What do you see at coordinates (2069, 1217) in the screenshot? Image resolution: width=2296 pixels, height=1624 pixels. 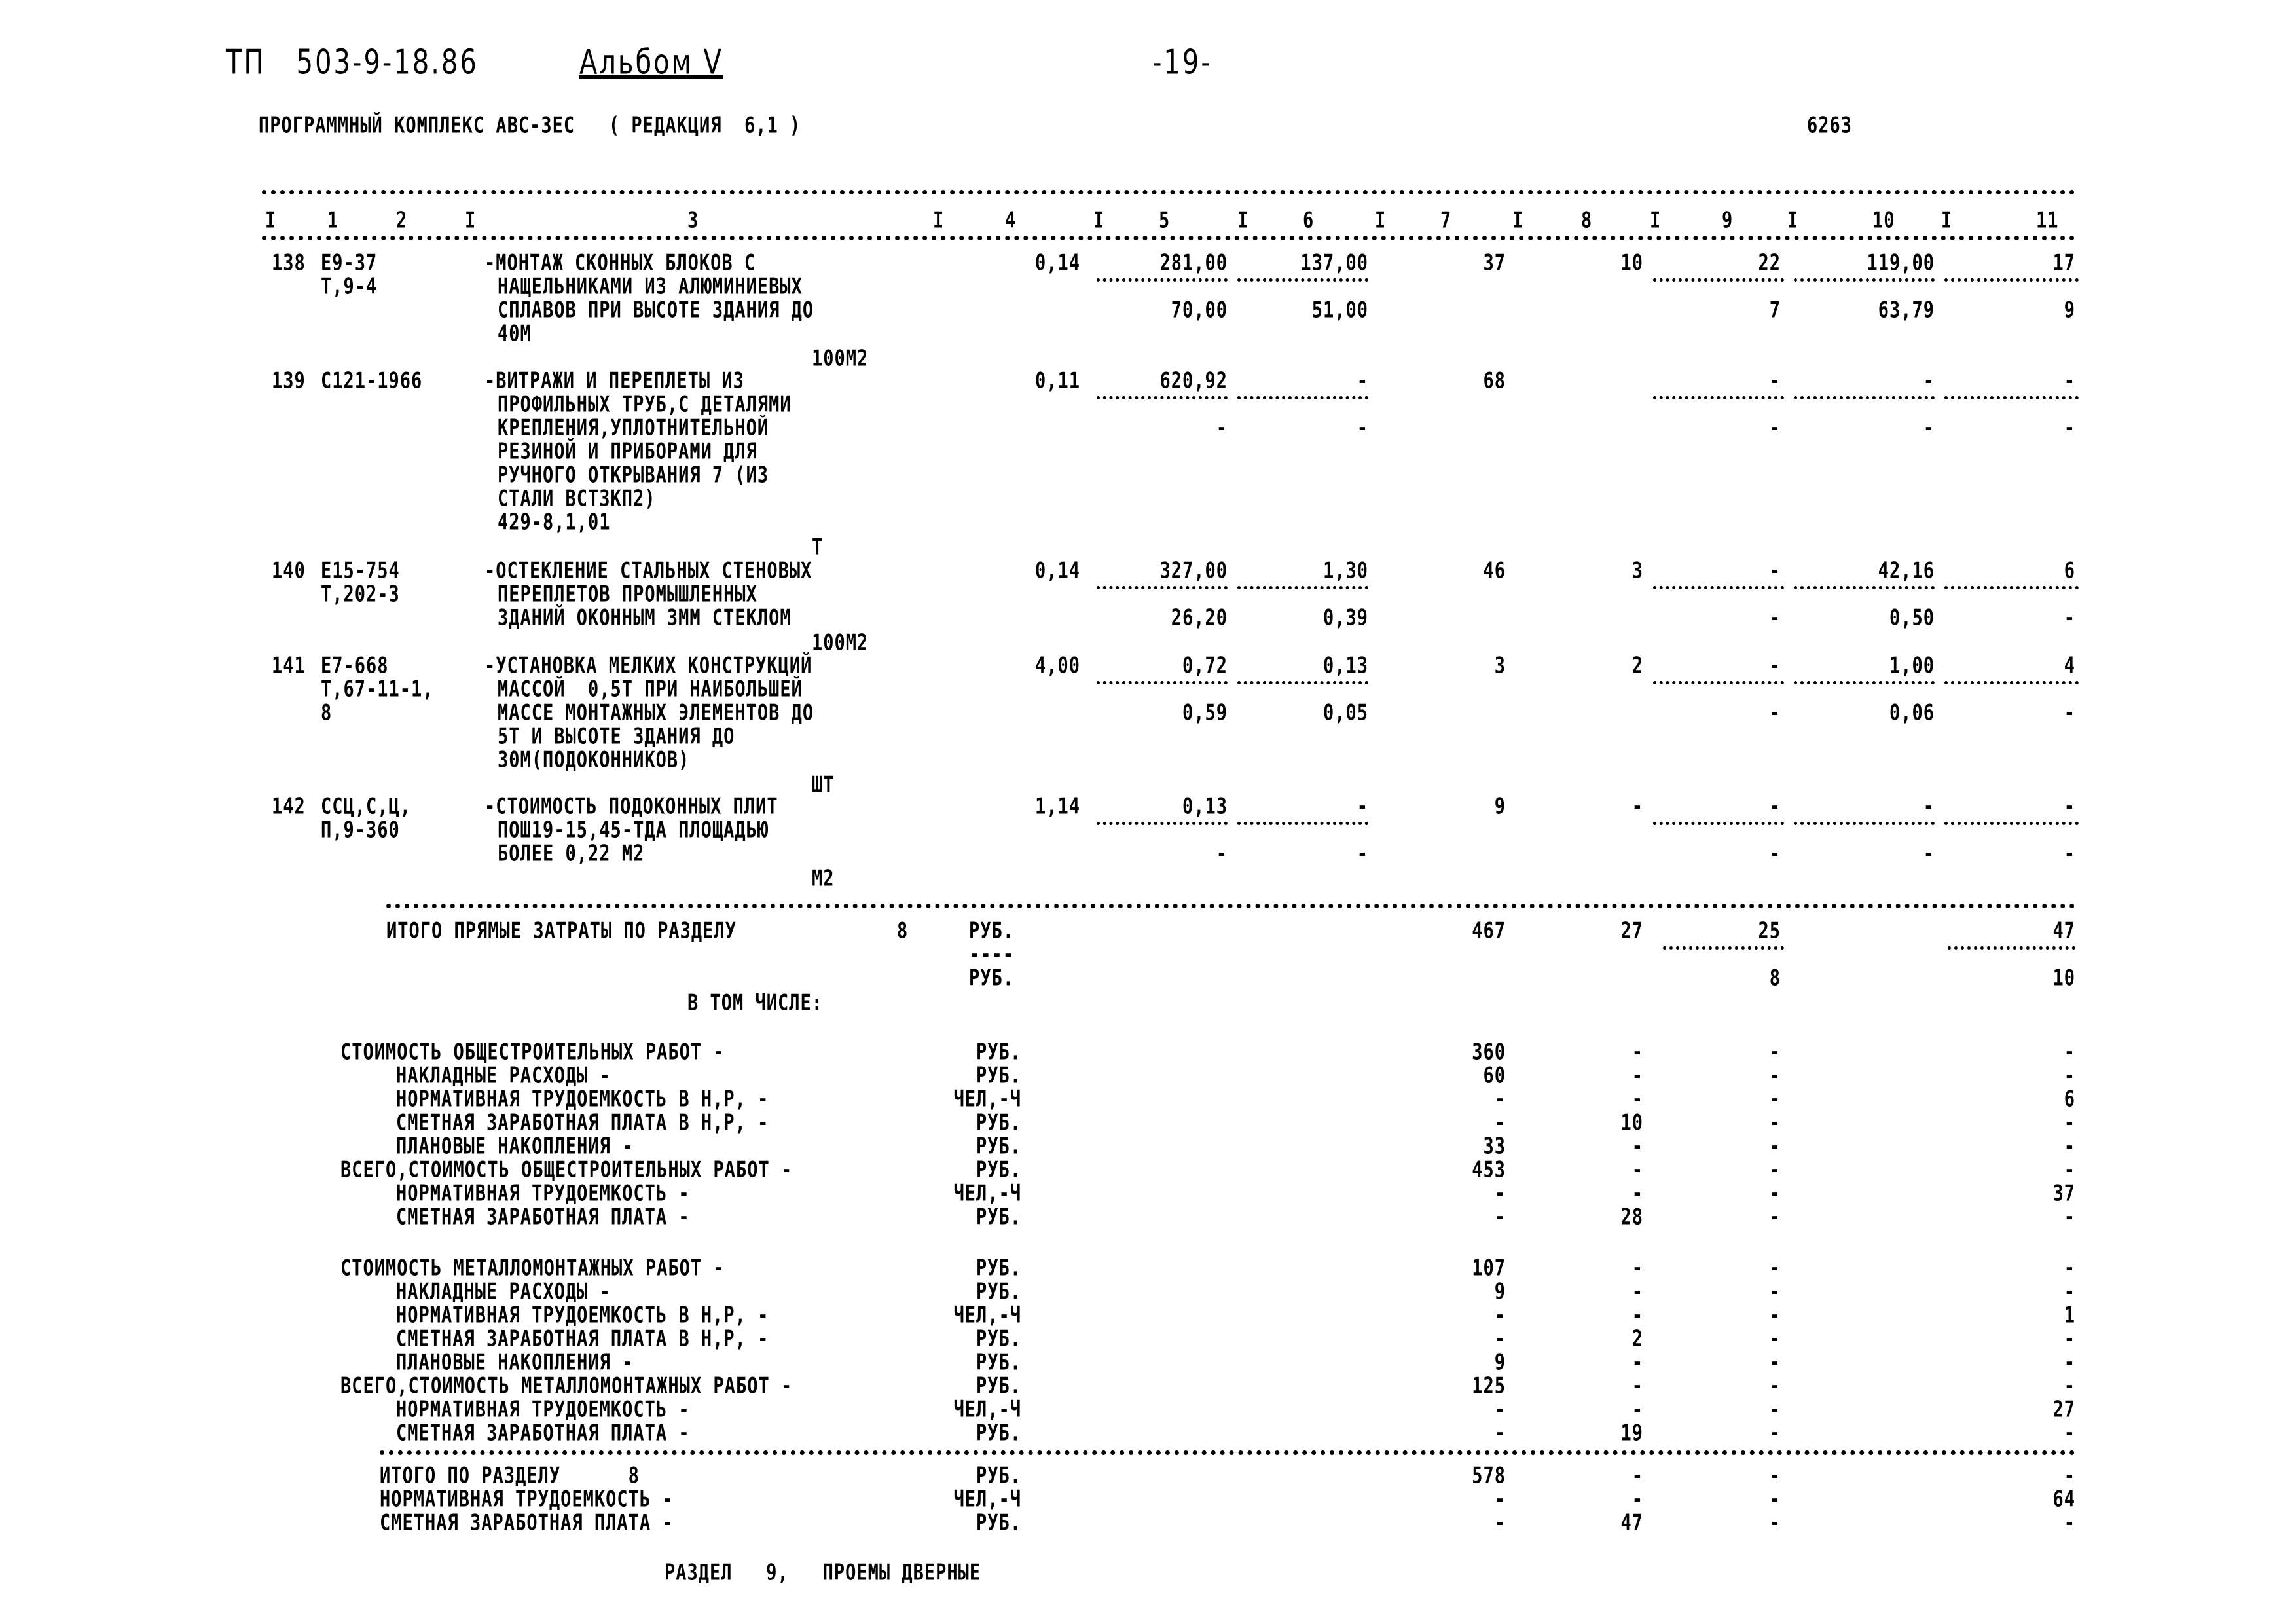 I see `summary-labor: -` at bounding box center [2069, 1217].